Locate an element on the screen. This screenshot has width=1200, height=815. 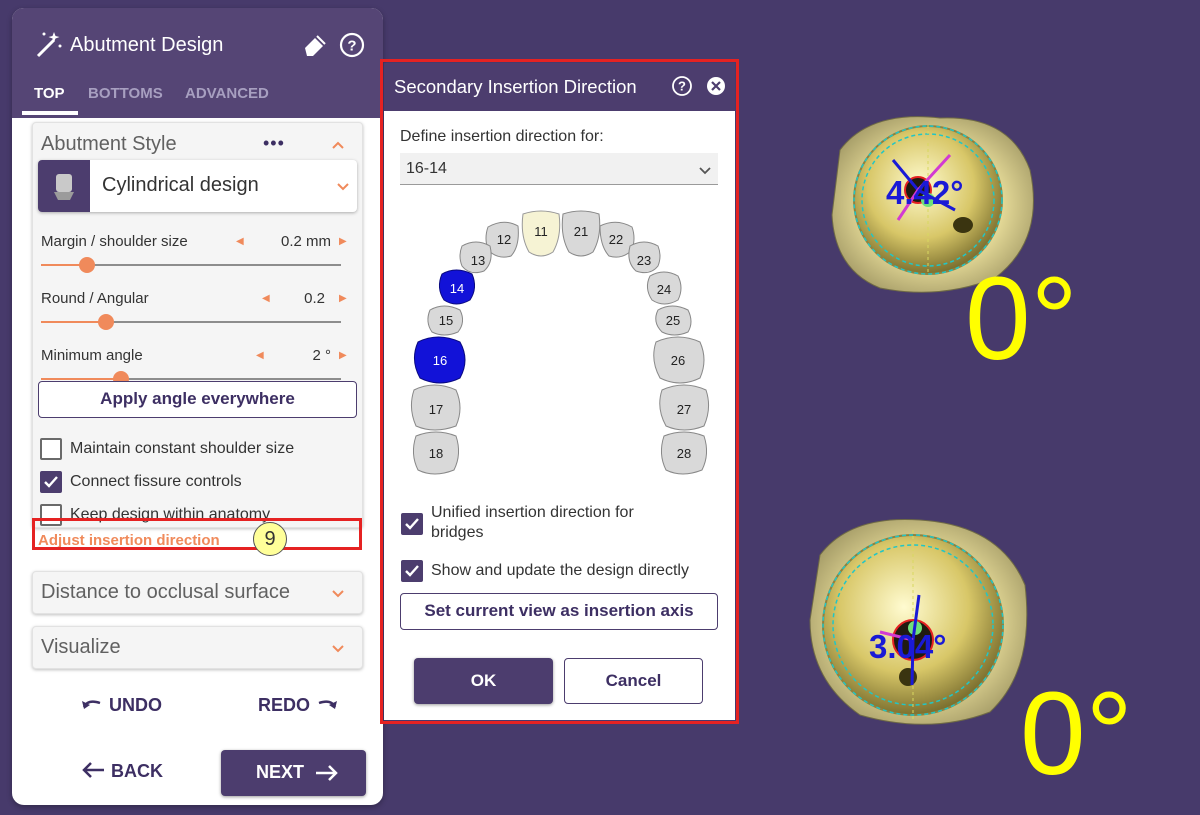
tooth-label-14: 14 is located at coordinates (457, 288).